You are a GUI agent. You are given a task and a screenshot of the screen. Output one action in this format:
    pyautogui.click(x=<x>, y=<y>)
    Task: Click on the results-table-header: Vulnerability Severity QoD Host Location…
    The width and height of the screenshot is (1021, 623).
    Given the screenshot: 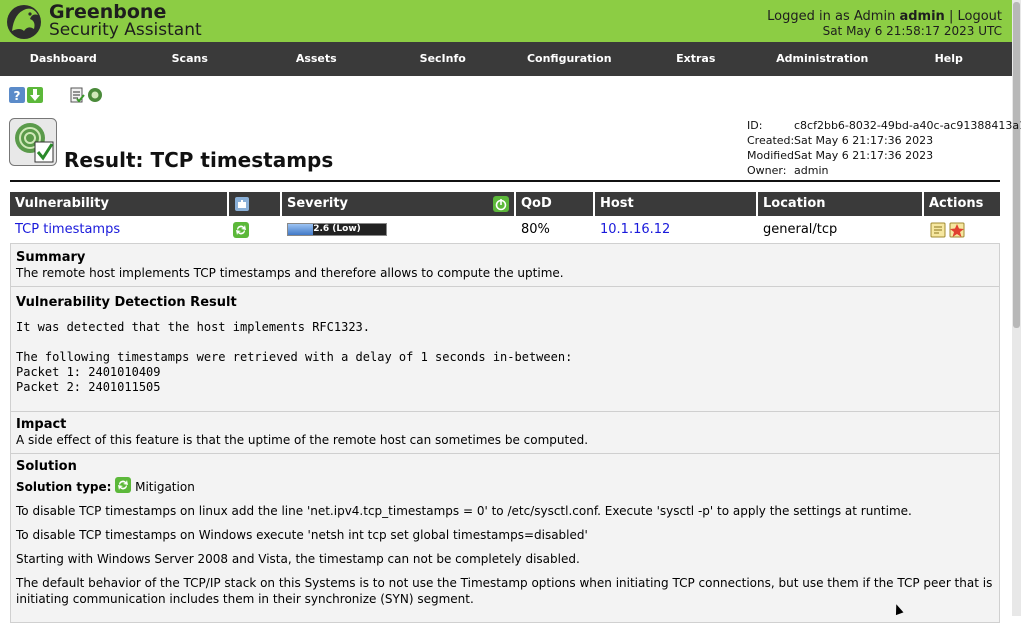 What is the action you would take?
    pyautogui.click(x=505, y=204)
    